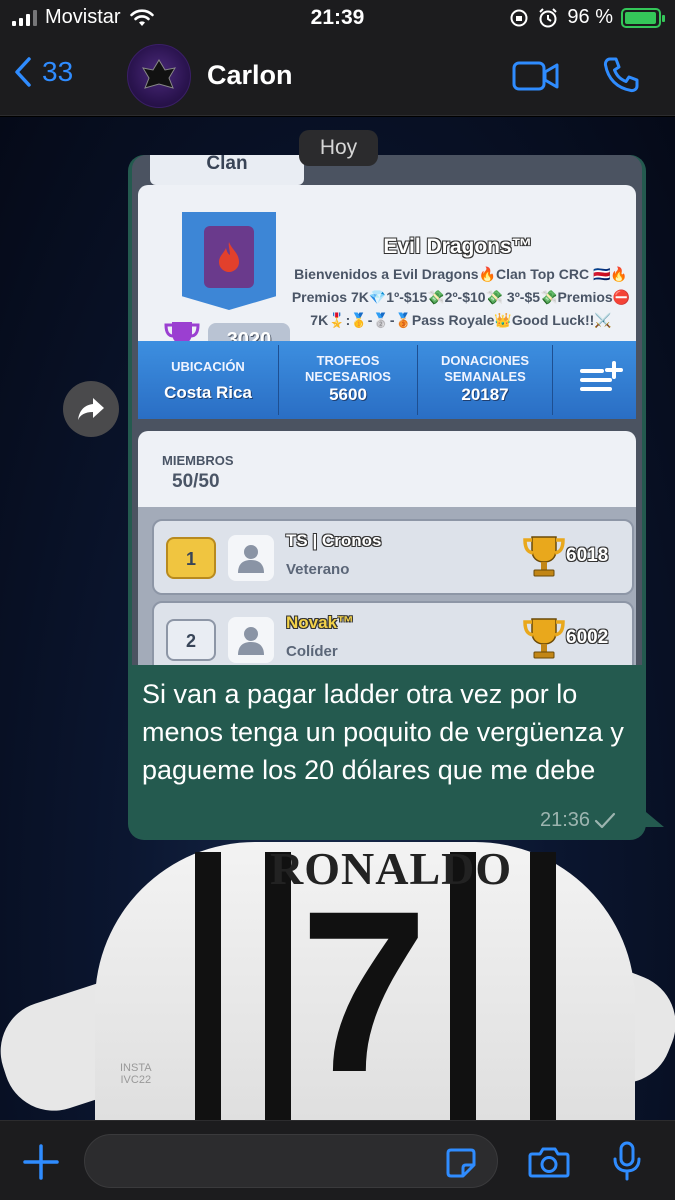  Describe the element at coordinates (227, 170) in the screenshot. I see `clan-tab: Clan` at that location.